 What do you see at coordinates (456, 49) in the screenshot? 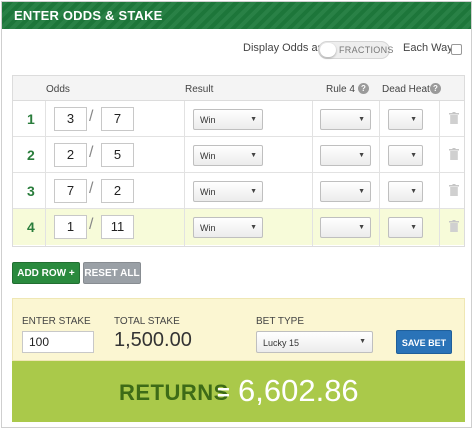
I see `each-way-checkbox` at bounding box center [456, 49].